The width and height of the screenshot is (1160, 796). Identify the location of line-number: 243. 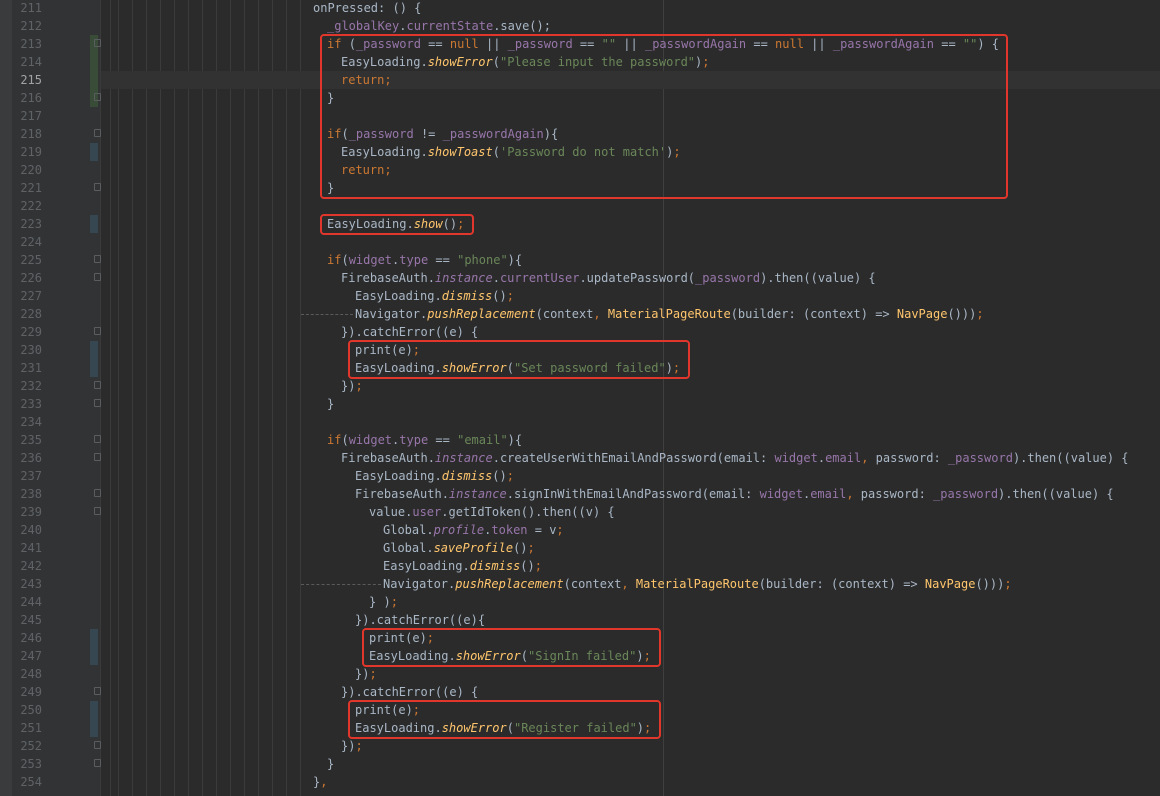
(27, 584).